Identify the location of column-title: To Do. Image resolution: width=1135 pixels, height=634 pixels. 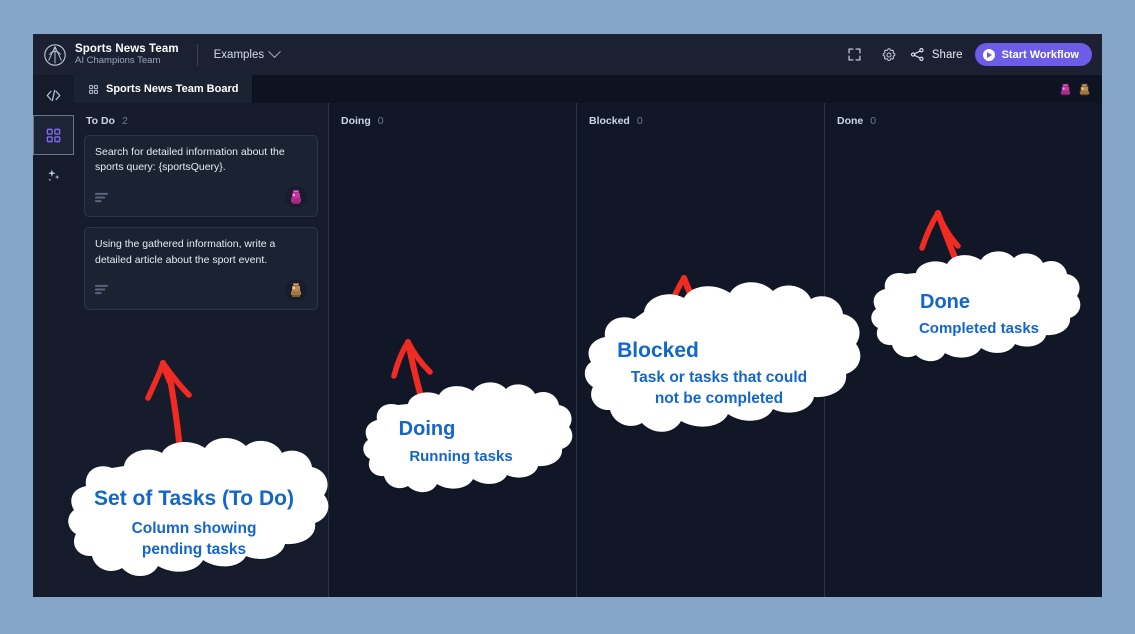
(100, 121).